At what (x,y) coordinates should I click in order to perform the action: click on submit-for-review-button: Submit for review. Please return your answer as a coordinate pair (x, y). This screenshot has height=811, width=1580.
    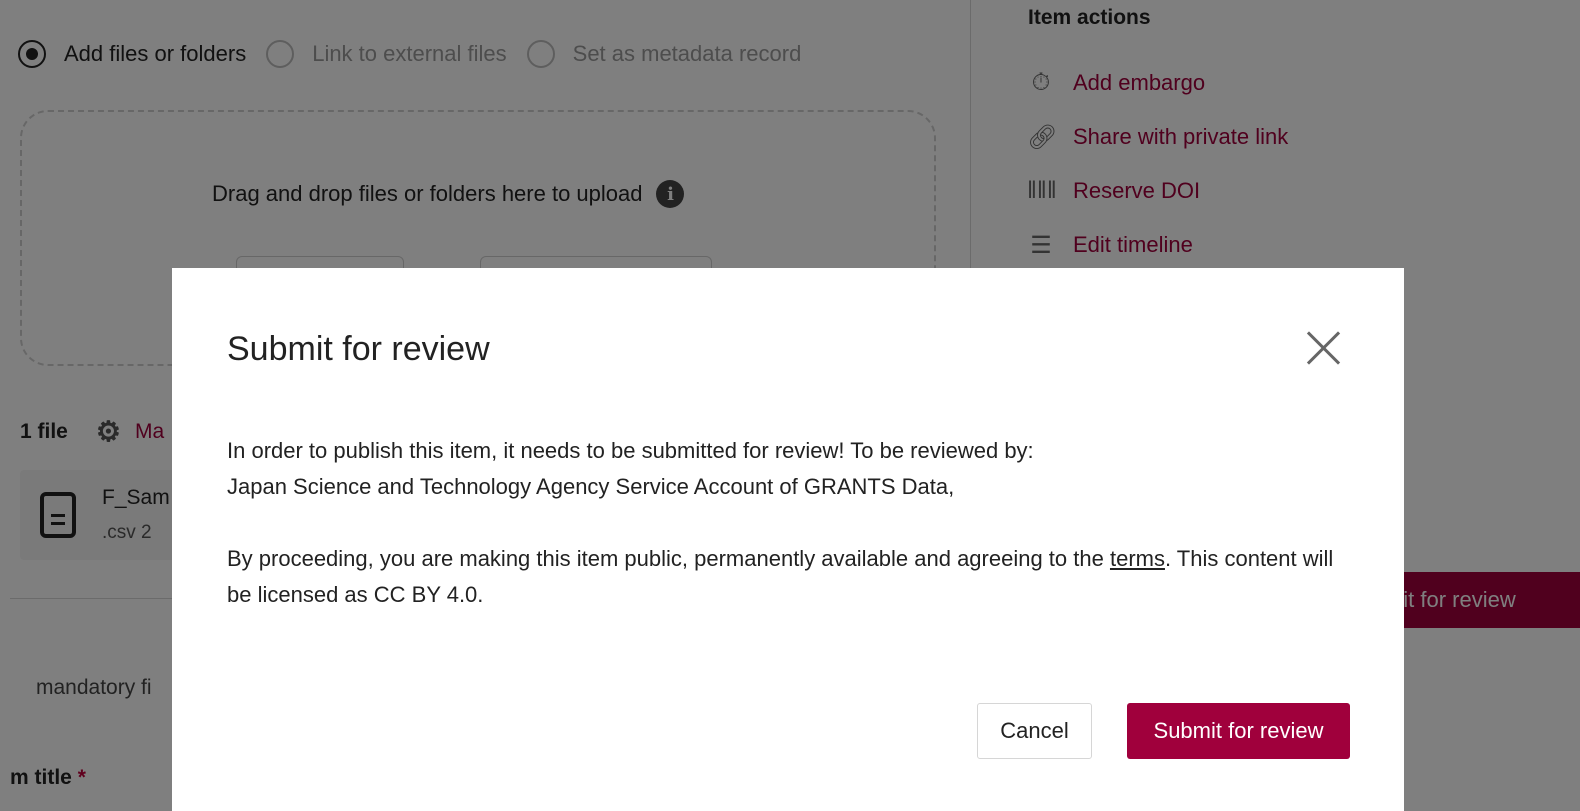
    Looking at the image, I should click on (1238, 731).